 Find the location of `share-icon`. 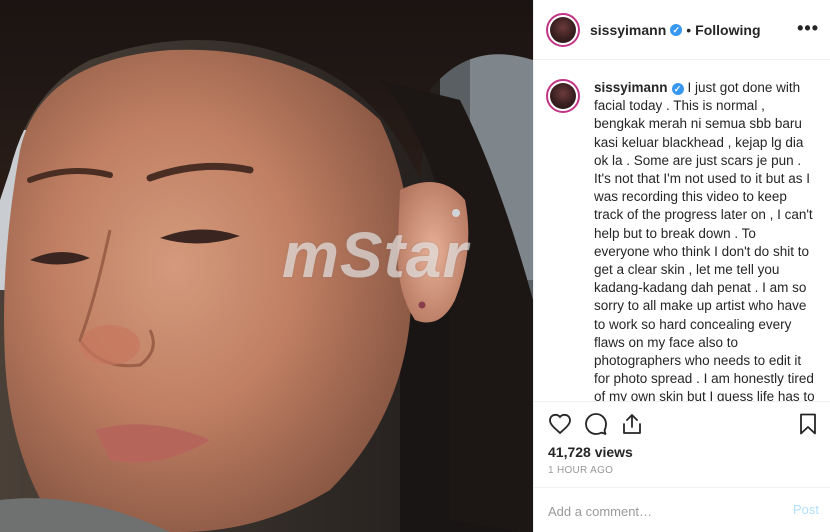

share-icon is located at coordinates (632, 424).